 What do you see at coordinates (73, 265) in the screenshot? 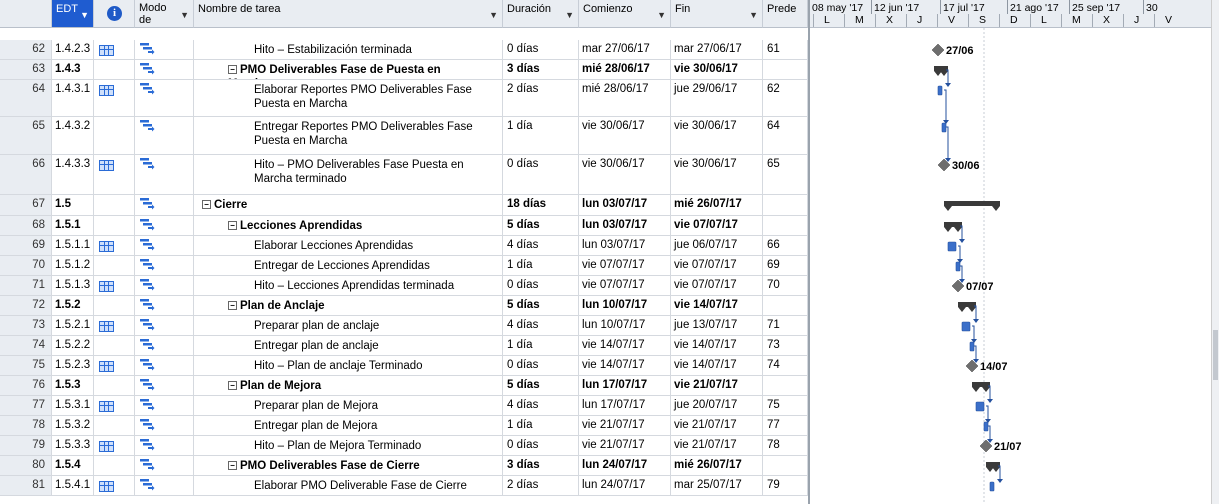
I see `edt-cell: 1.5.1.2` at bounding box center [73, 265].